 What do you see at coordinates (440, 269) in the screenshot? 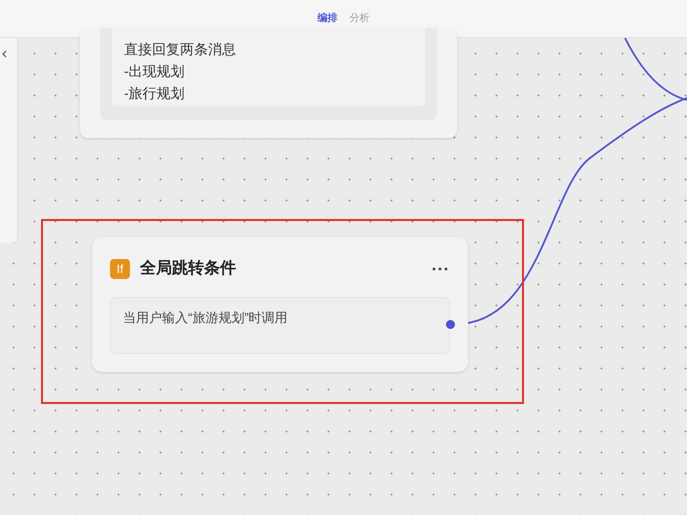
I see `more-icon` at bounding box center [440, 269].